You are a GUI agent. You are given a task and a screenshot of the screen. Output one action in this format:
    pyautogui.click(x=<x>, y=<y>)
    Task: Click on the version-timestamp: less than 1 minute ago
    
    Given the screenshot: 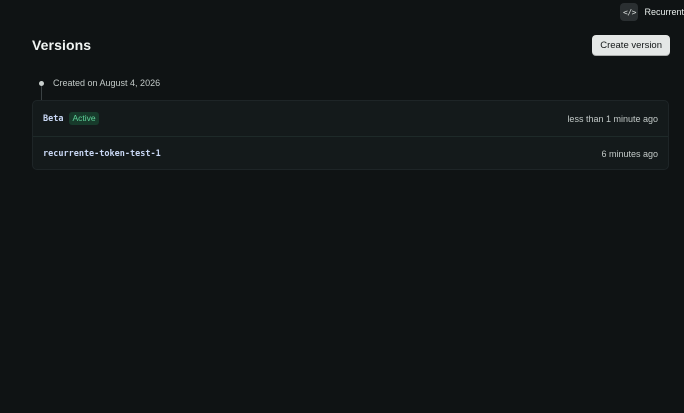 What is the action you would take?
    pyautogui.click(x=612, y=118)
    